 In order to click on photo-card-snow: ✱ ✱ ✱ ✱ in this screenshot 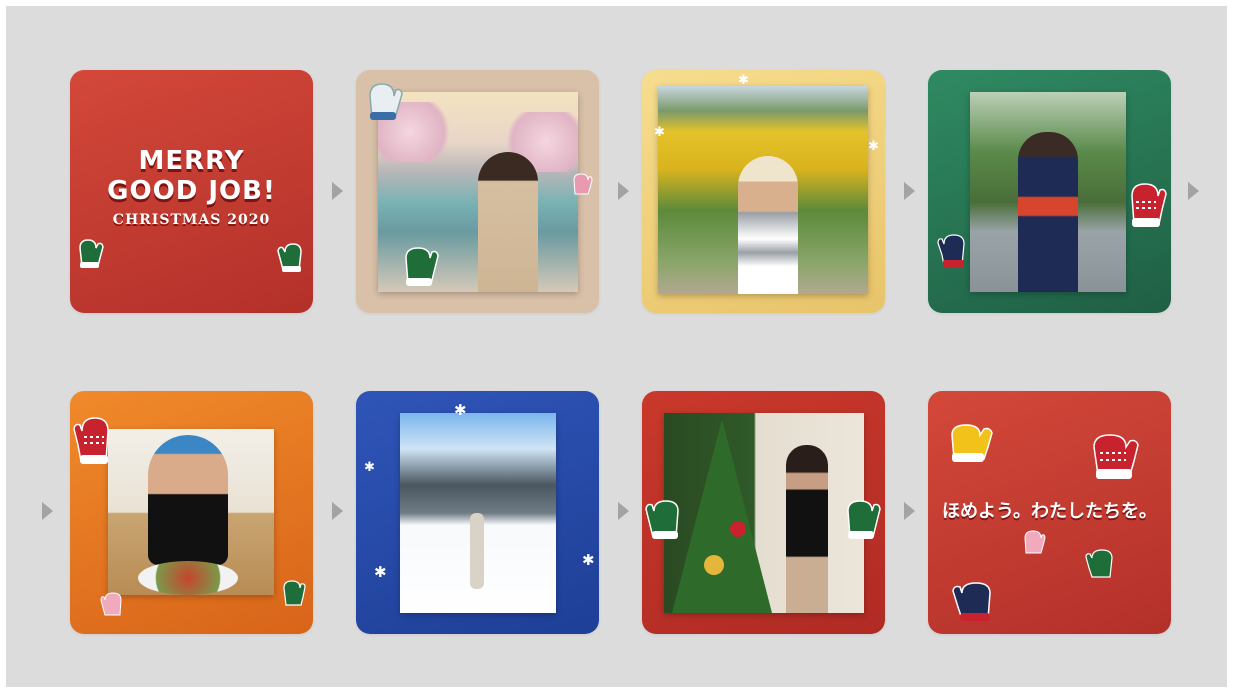, I will do `click(477, 512)`.